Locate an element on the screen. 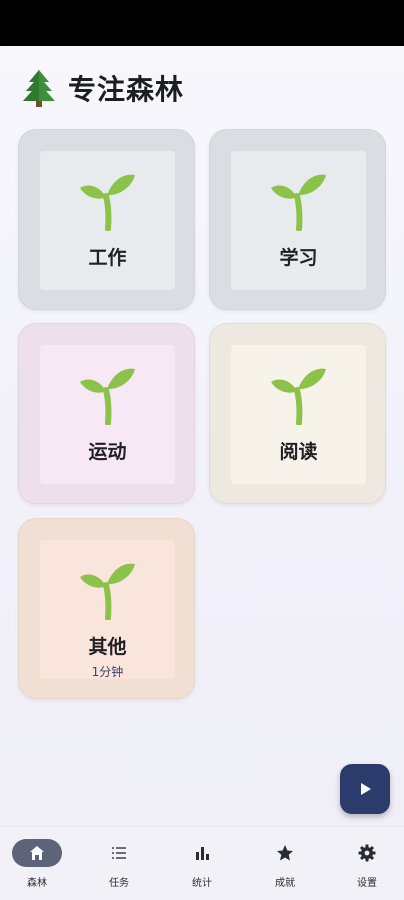 The width and height of the screenshot is (404, 900). home-icon is located at coordinates (37, 853).